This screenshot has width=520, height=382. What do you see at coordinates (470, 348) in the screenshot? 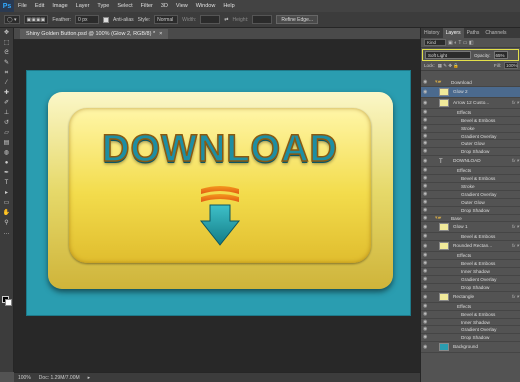
I see `layer-row: ◉ Background` at bounding box center [470, 348].